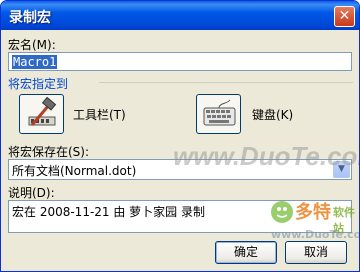 The image size is (360, 272). I want to click on group-divider, so click(226, 82).